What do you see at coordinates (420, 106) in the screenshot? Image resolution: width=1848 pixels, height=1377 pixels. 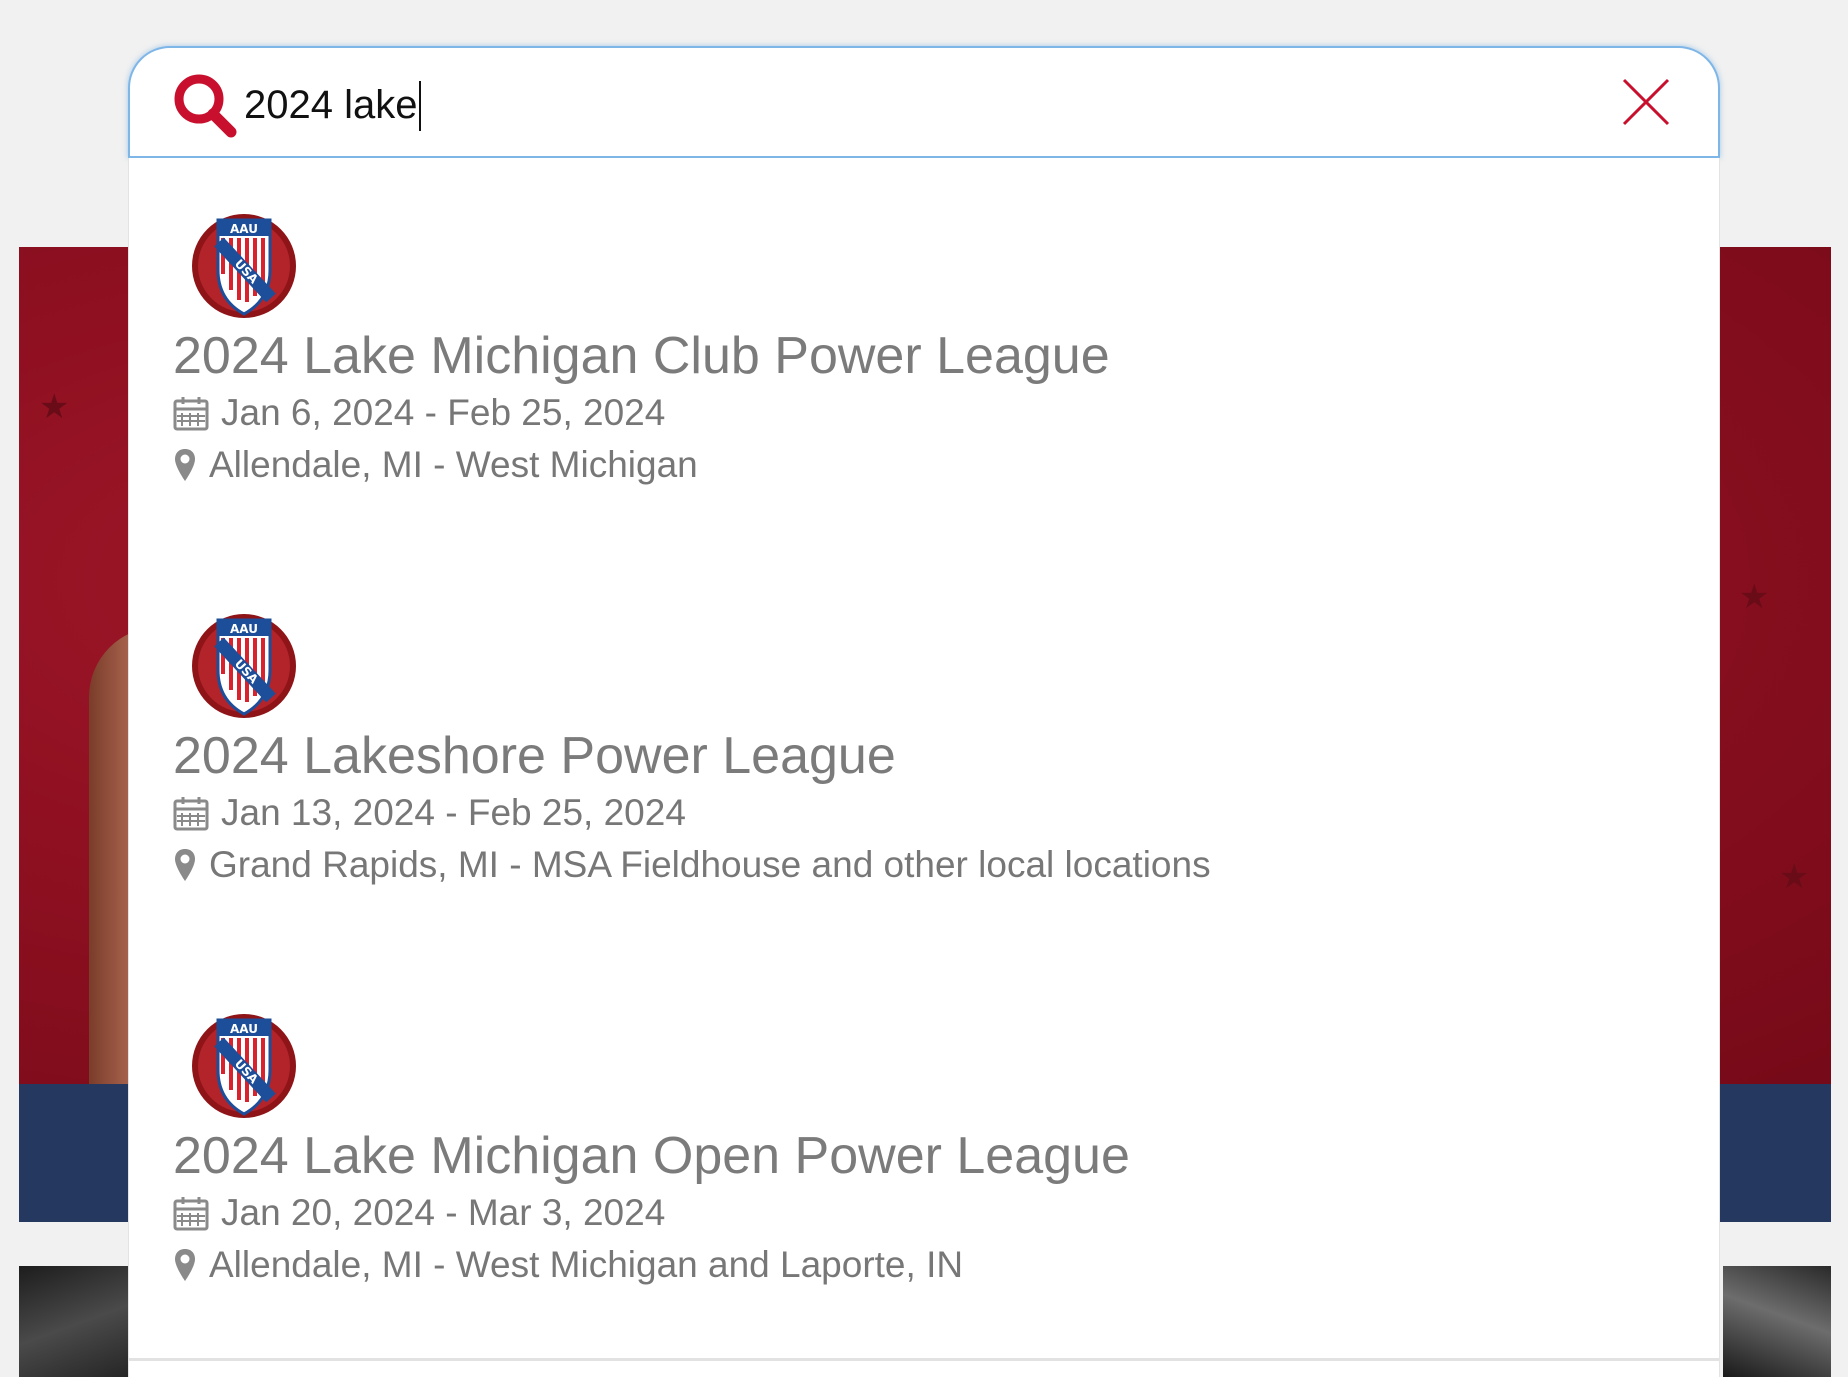 I see `text-caret` at bounding box center [420, 106].